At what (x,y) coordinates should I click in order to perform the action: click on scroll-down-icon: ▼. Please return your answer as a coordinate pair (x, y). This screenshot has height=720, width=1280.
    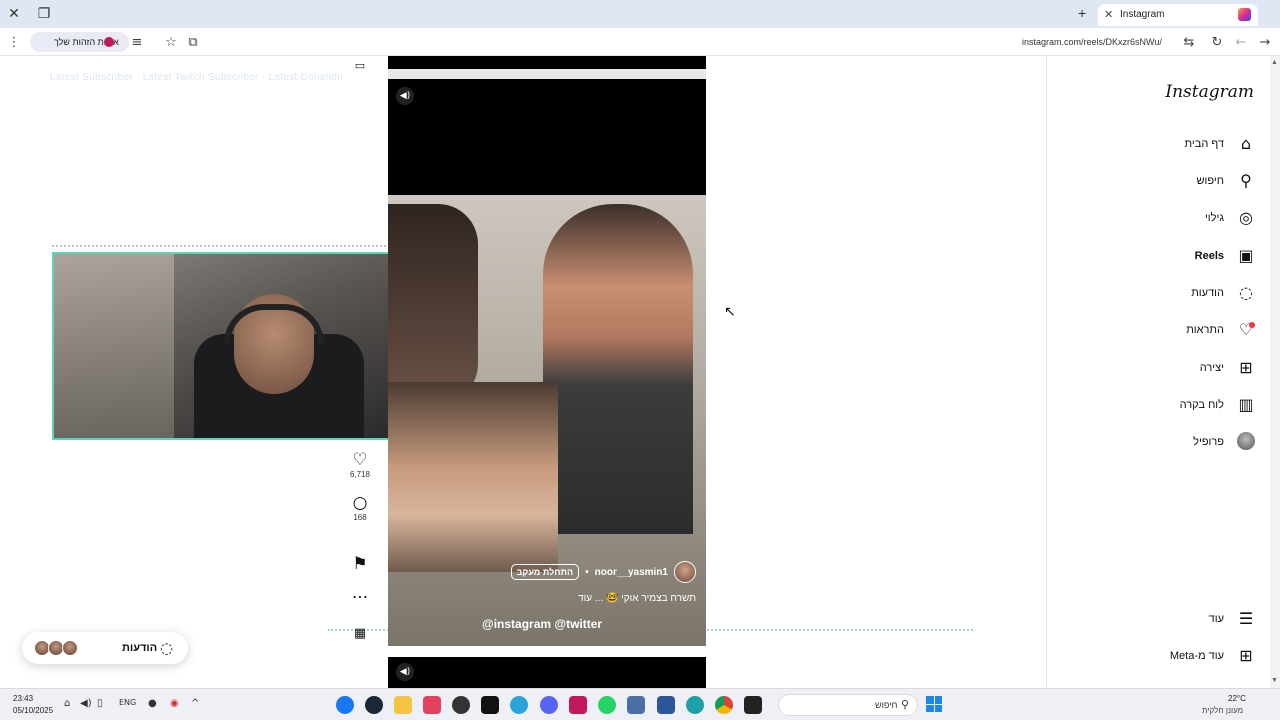
    Looking at the image, I should click on (1274, 680).